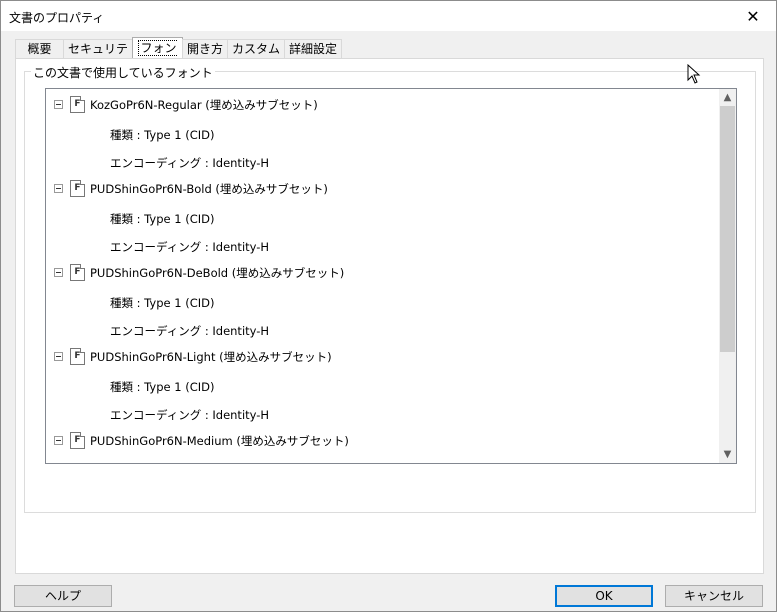  Describe the element at coordinates (121, 463) in the screenshot. I see `font-type: 種類` at that location.